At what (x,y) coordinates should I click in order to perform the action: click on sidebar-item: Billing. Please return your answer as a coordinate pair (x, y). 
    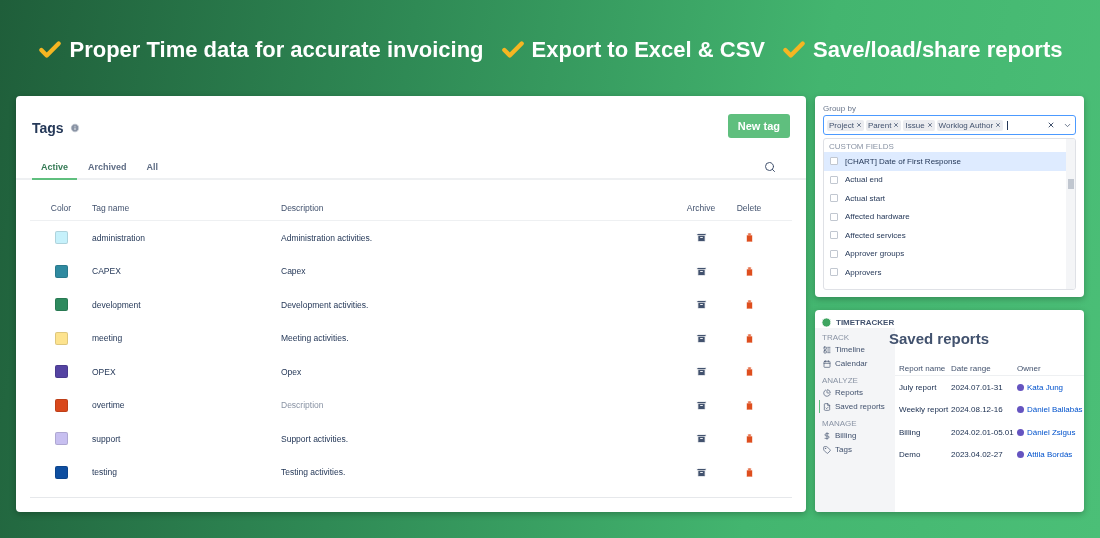
    Looking at the image, I should click on (857, 435).